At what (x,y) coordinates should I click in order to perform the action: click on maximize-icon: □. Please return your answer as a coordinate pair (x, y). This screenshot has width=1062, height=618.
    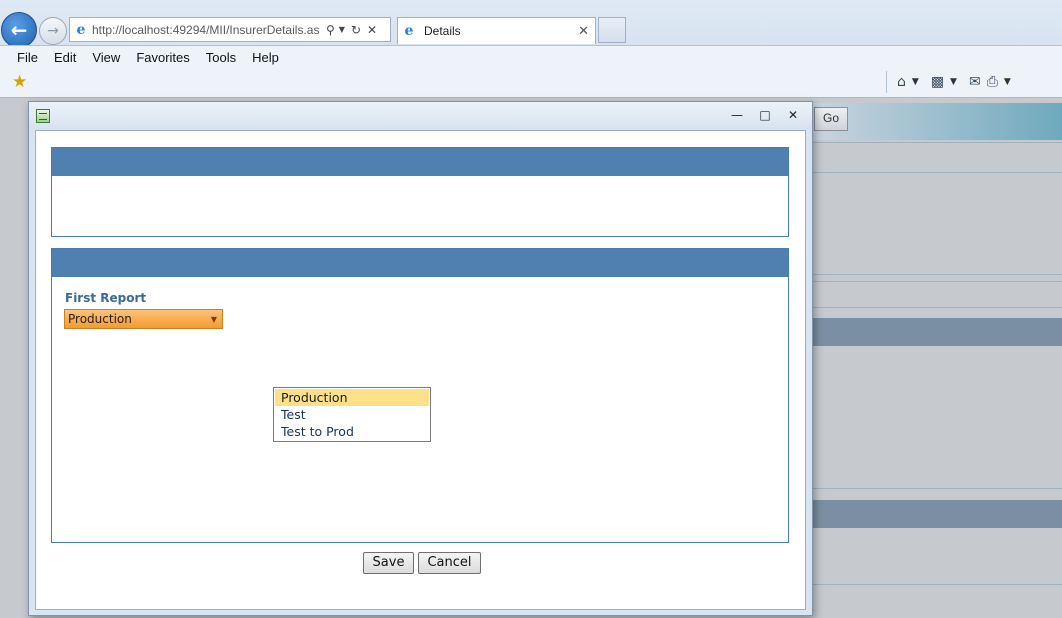
    Looking at the image, I should click on (765, 115).